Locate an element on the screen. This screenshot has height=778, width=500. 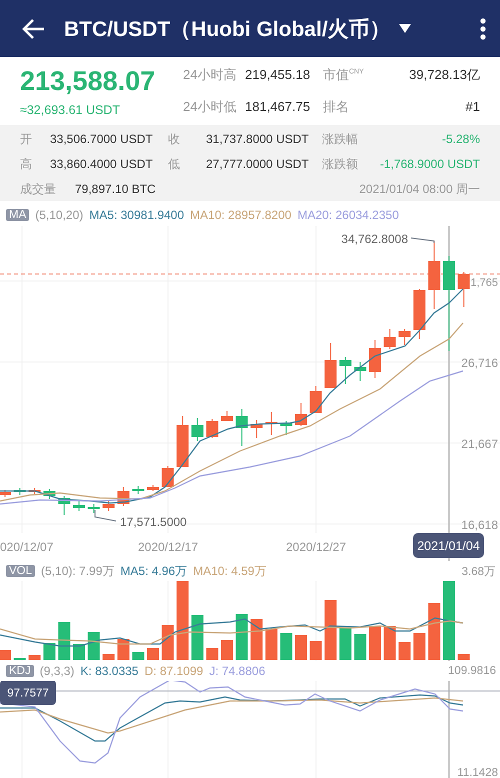
indicator-value: MA10: 28957.8200 is located at coordinates (241, 215).